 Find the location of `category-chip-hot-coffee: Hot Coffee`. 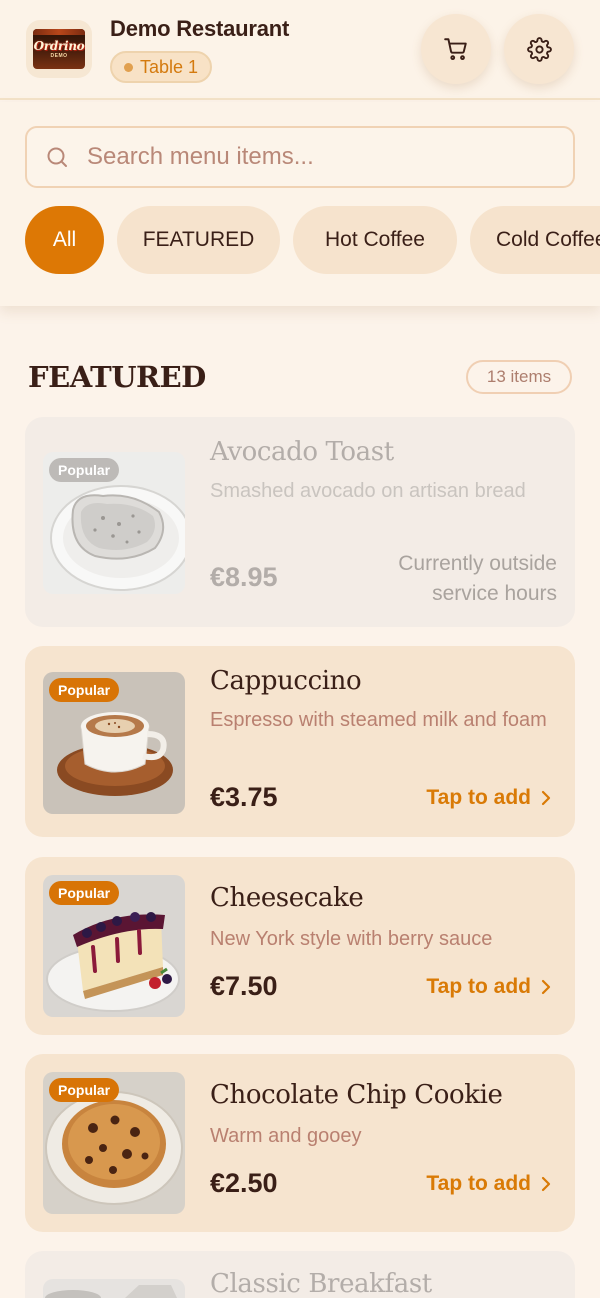

category-chip-hot-coffee: Hot Coffee is located at coordinates (375, 240).